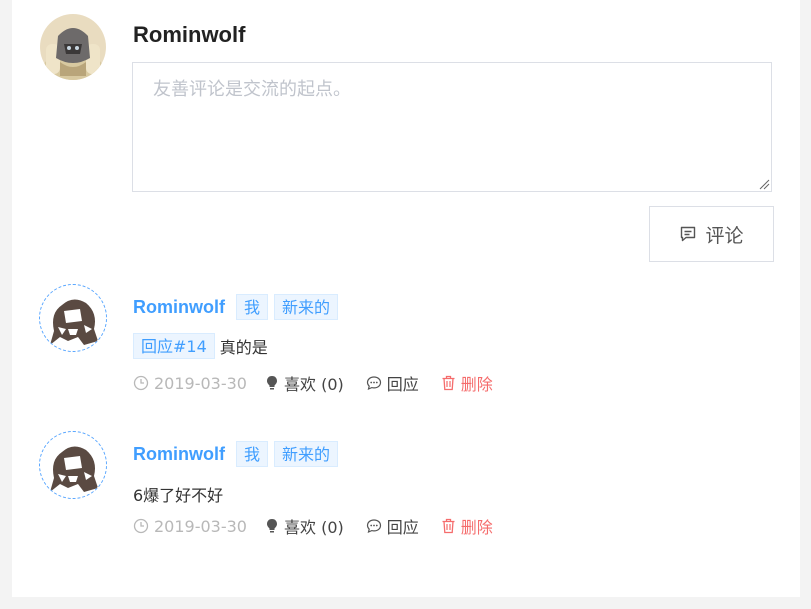 Image resolution: width=811 pixels, height=609 pixels. I want to click on comment-icon, so click(688, 234).